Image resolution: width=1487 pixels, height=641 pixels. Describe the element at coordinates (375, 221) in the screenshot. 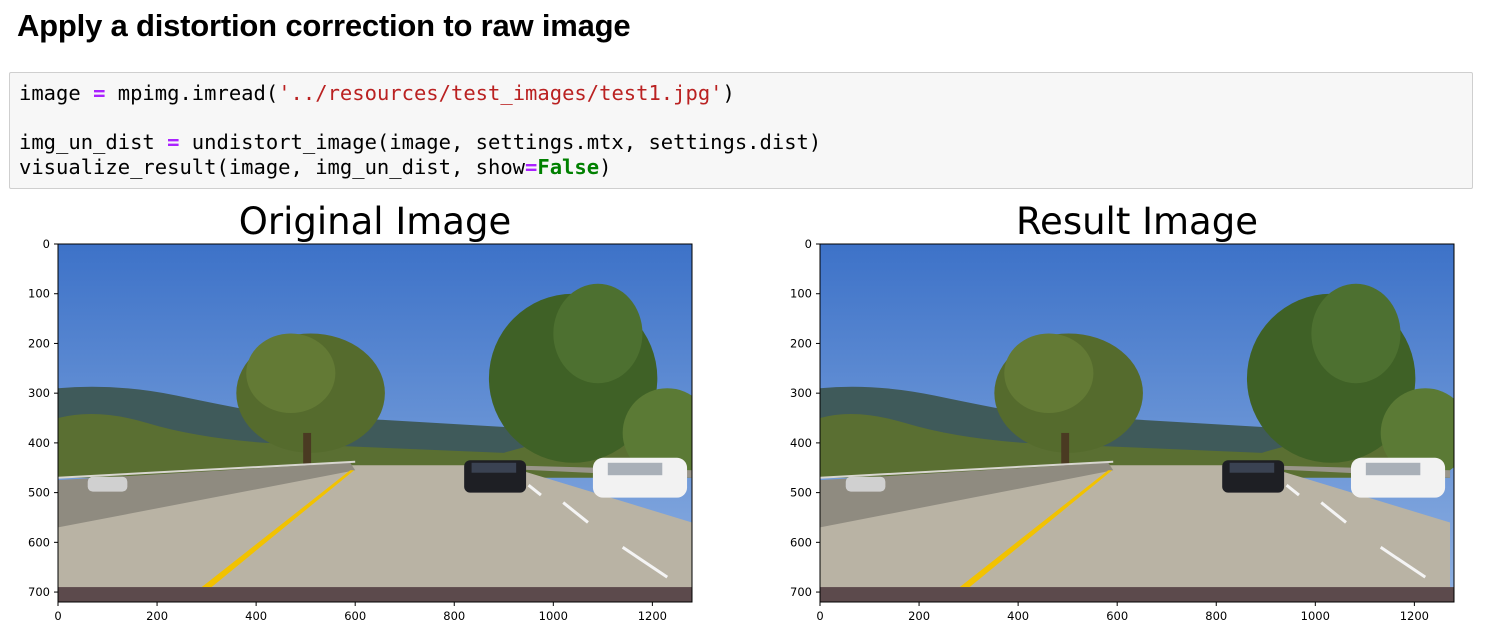

I see `plot-title: Original Image` at that location.